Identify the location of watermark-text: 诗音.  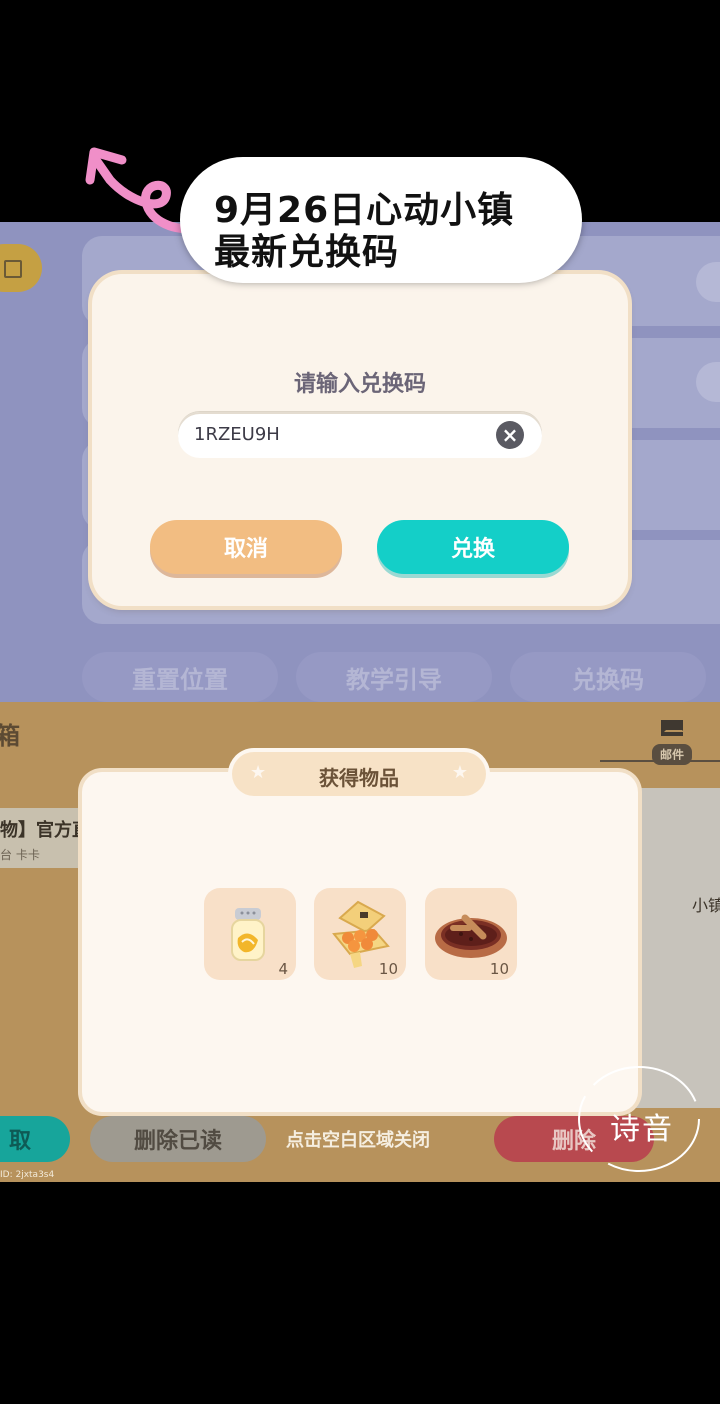
(642, 1129).